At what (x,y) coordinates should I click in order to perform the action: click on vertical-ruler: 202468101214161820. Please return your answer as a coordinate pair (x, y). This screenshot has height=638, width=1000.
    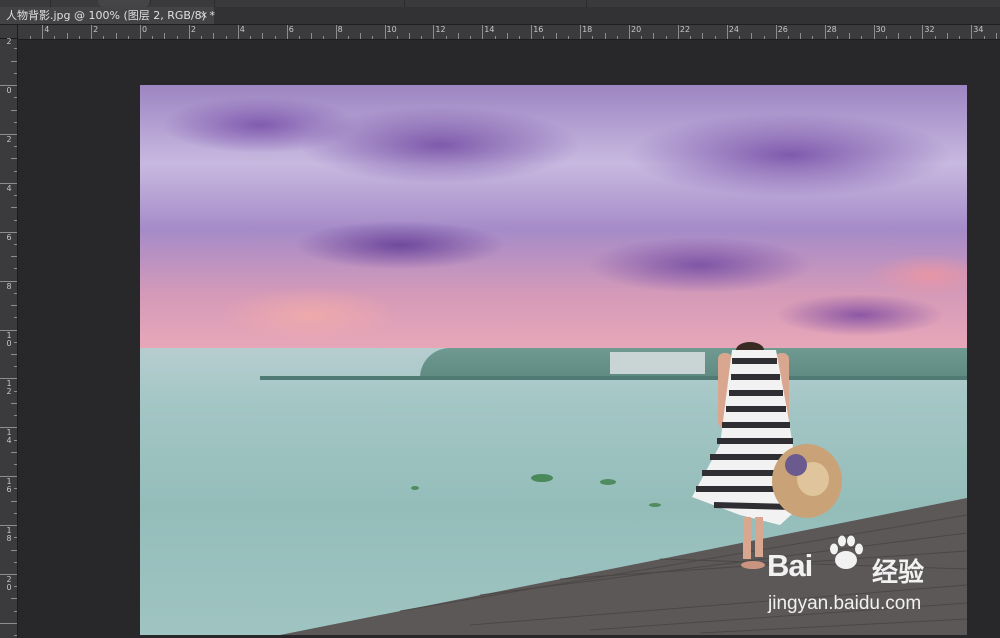
    Looking at the image, I should click on (9, 337).